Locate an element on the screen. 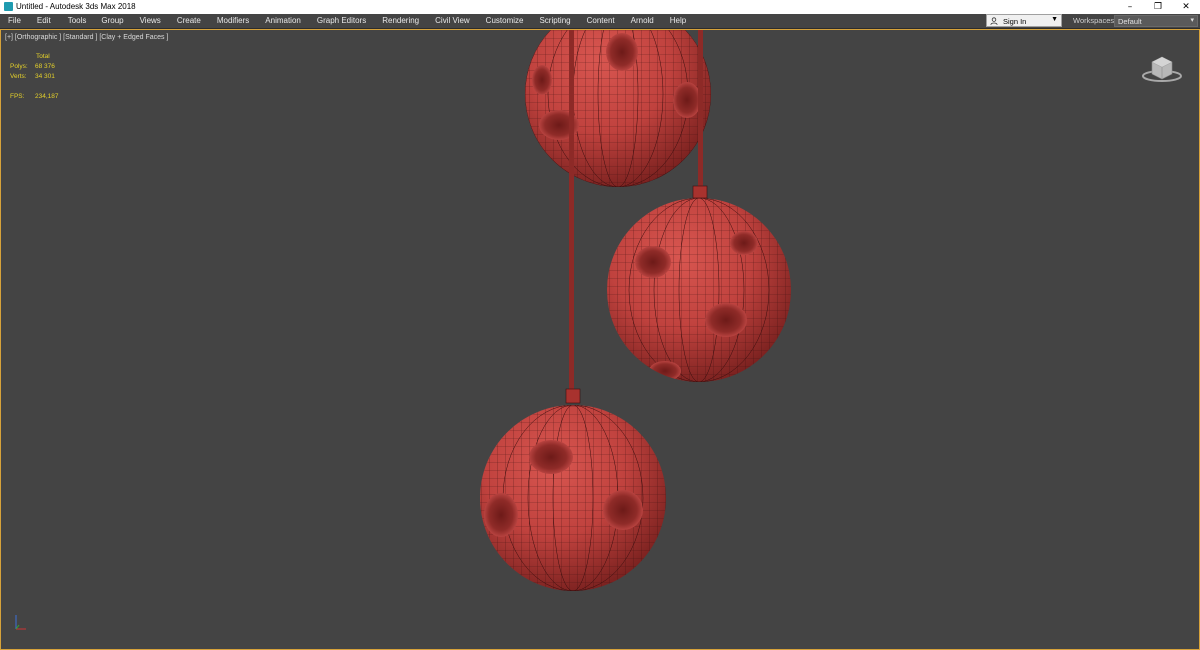  caret-down-icon: ▼ is located at coordinates (1054, 19).